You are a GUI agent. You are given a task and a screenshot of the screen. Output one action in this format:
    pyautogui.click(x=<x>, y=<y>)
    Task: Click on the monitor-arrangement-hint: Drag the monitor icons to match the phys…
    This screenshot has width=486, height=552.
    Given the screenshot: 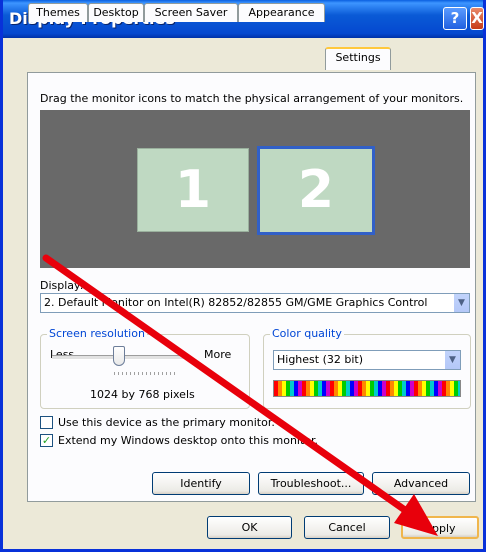 What is the action you would take?
    pyautogui.click(x=252, y=98)
    